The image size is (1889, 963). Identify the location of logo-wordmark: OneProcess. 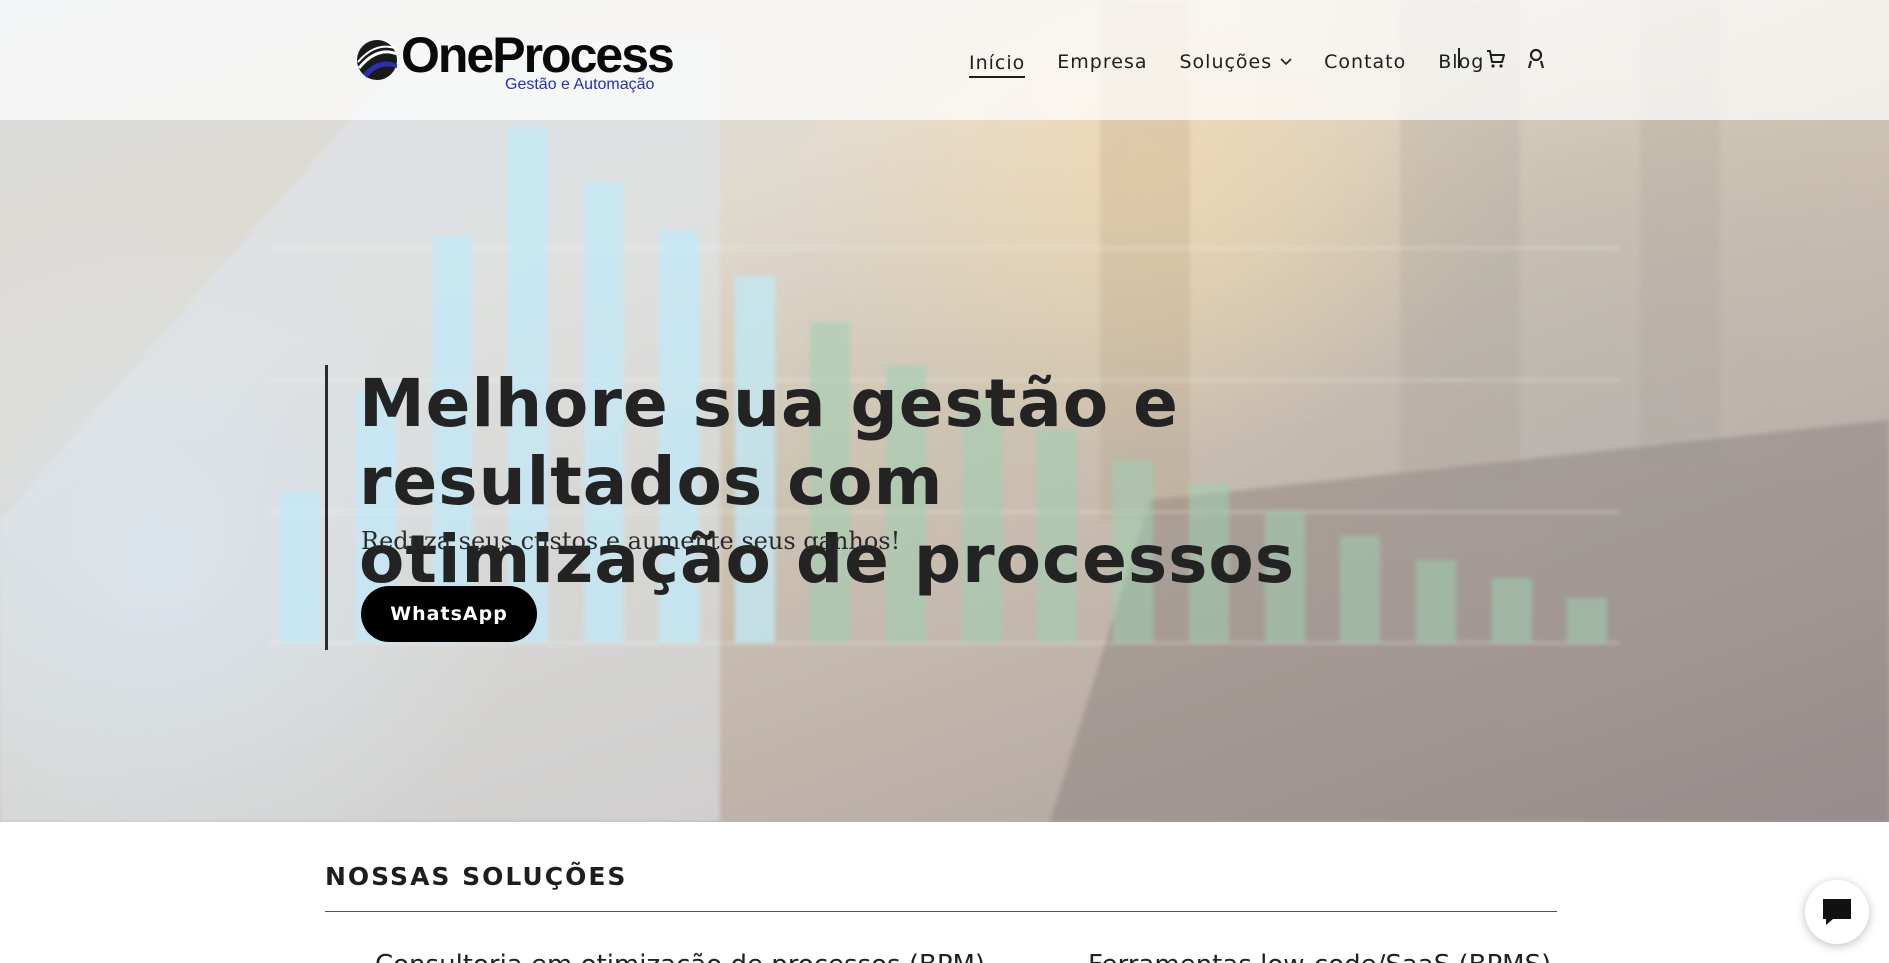
(538, 55).